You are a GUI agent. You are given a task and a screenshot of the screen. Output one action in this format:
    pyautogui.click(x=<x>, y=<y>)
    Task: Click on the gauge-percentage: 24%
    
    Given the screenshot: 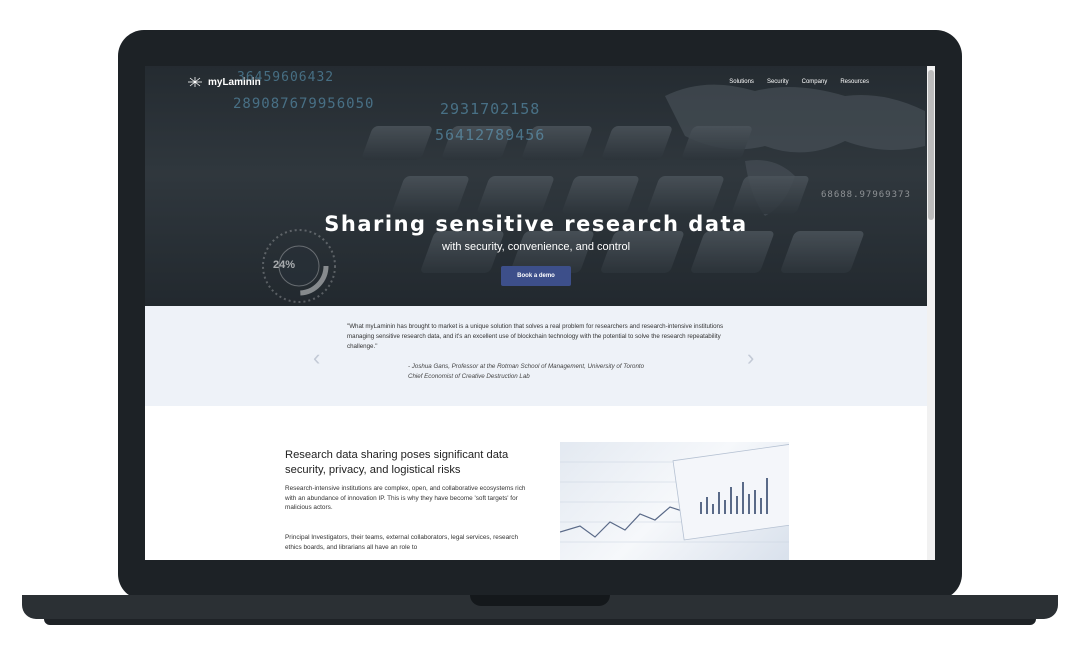 What is the action you would take?
    pyautogui.click(x=284, y=265)
    